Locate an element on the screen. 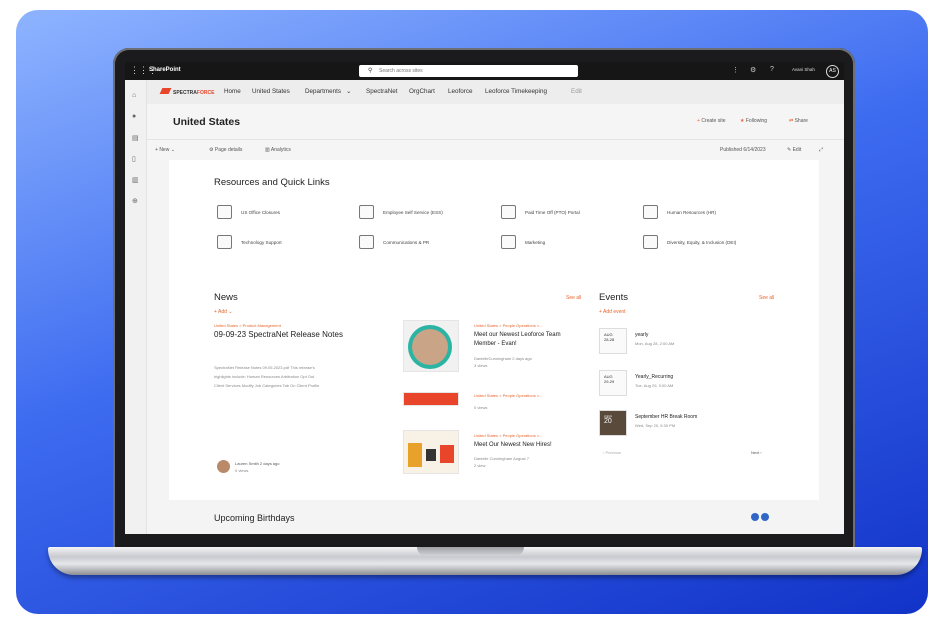  news-add-button: + Add ⌄ is located at coordinates (223, 312).